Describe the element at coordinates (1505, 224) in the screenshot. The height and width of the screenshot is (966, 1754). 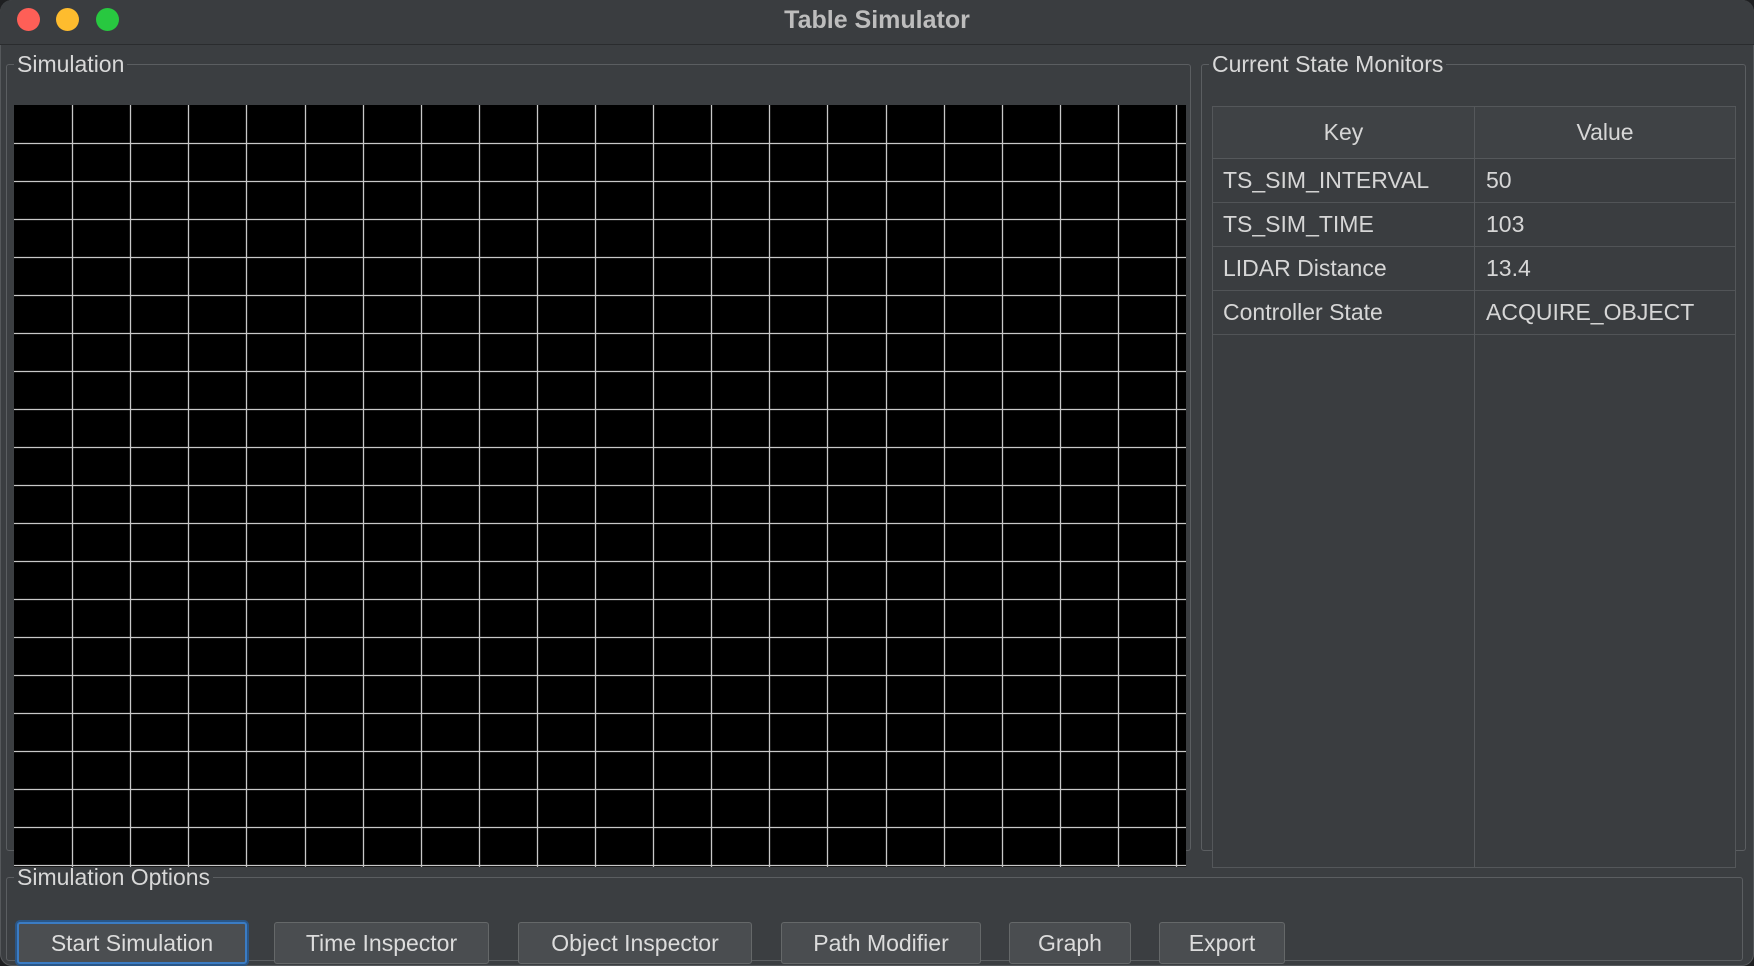
I see `monitor-value-cell: 103` at that location.